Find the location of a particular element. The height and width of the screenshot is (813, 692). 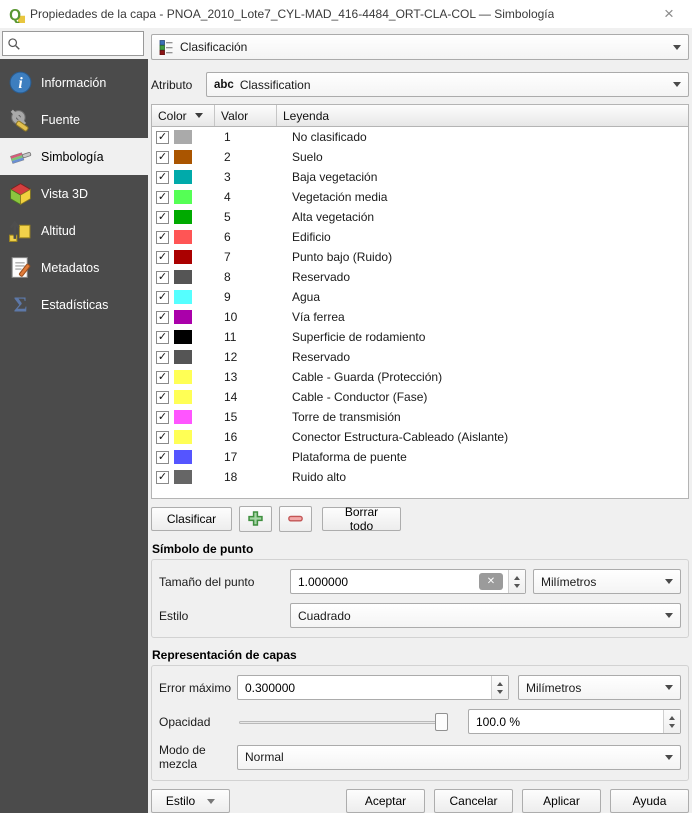

table-row: ✓ 13 Cable - Guarda (Protección) is located at coordinates (420, 377).